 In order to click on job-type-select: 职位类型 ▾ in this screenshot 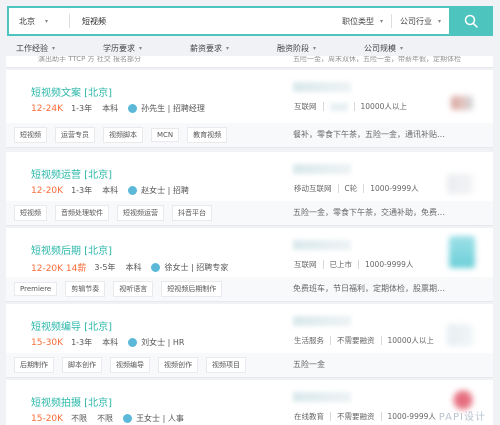, I will do `click(362, 21)`.